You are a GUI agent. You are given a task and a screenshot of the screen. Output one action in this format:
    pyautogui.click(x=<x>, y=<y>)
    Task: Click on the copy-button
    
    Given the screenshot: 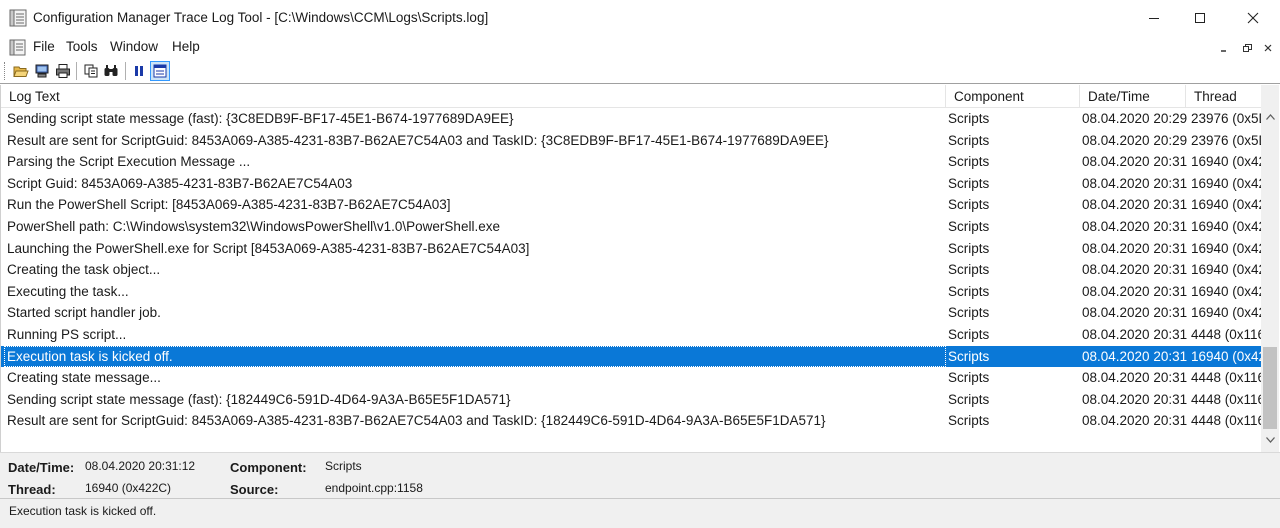 What is the action you would take?
    pyautogui.click(x=91, y=71)
    